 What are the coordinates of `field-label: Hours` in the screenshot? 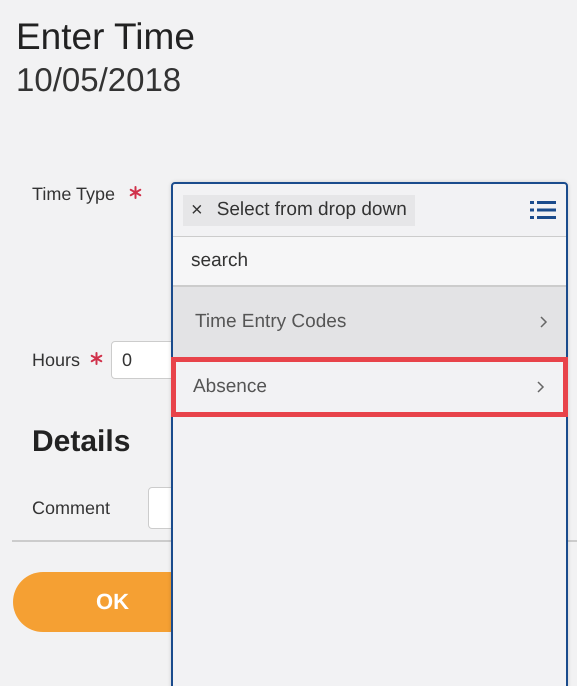 It's located at (56, 360).